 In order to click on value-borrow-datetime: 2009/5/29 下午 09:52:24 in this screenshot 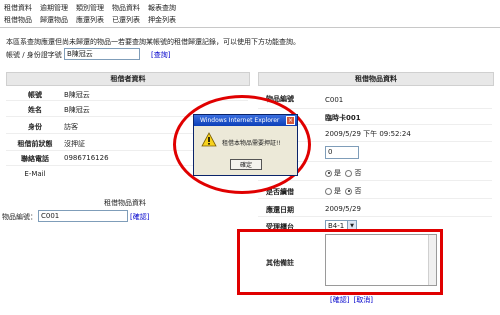, I will do `click(368, 134)`.